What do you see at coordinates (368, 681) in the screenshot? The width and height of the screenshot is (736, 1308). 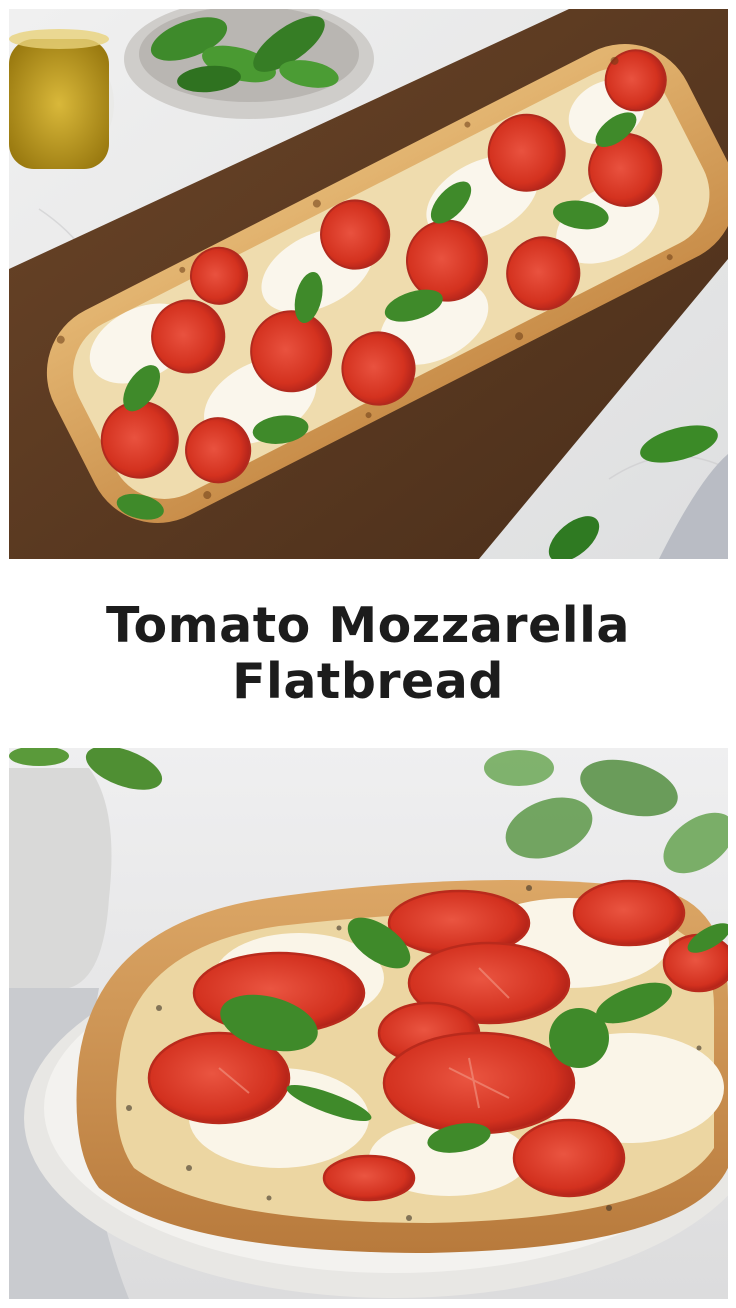 I see `title-line-2: Flatbread` at bounding box center [368, 681].